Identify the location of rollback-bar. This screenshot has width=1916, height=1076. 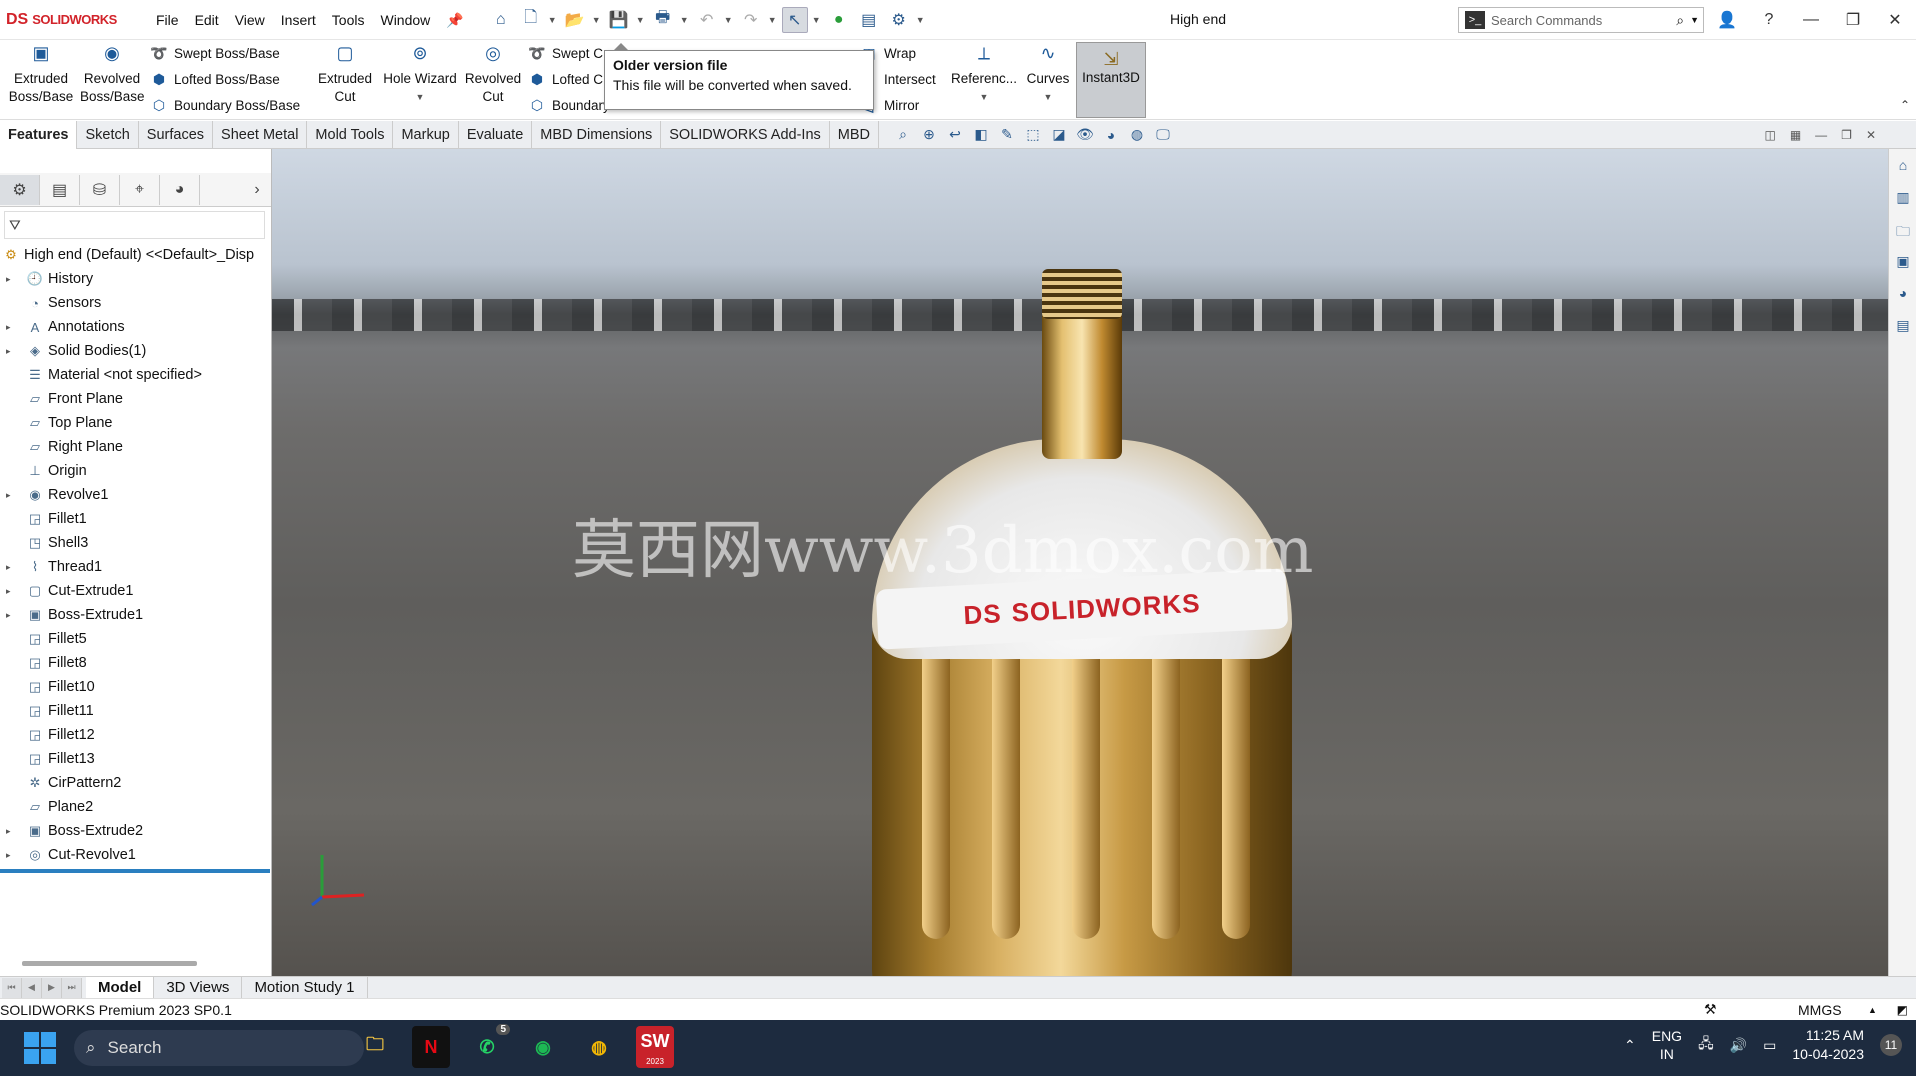
(135, 871).